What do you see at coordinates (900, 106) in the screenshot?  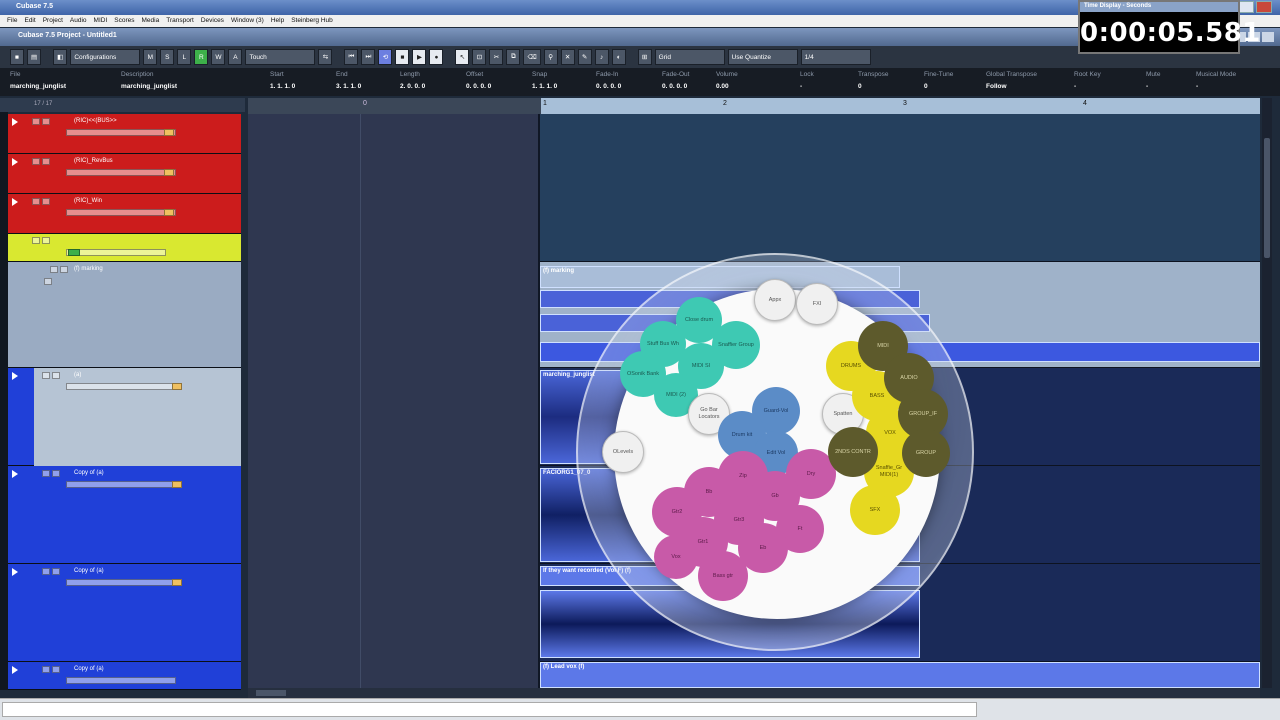 I see `cycle-range` at bounding box center [900, 106].